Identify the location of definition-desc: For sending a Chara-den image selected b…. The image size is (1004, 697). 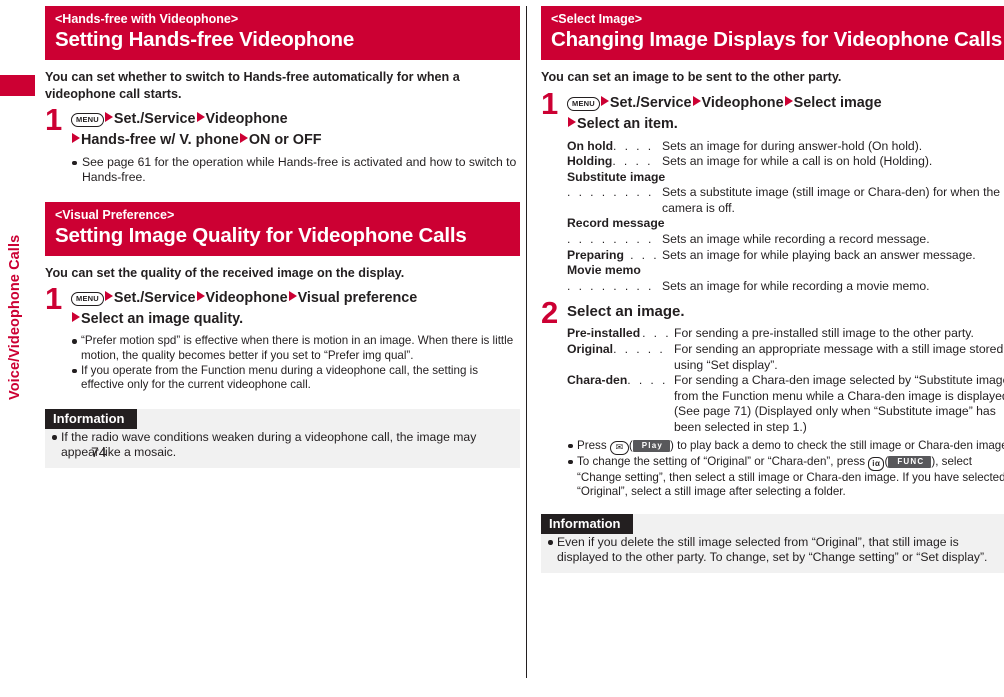
(839, 403).